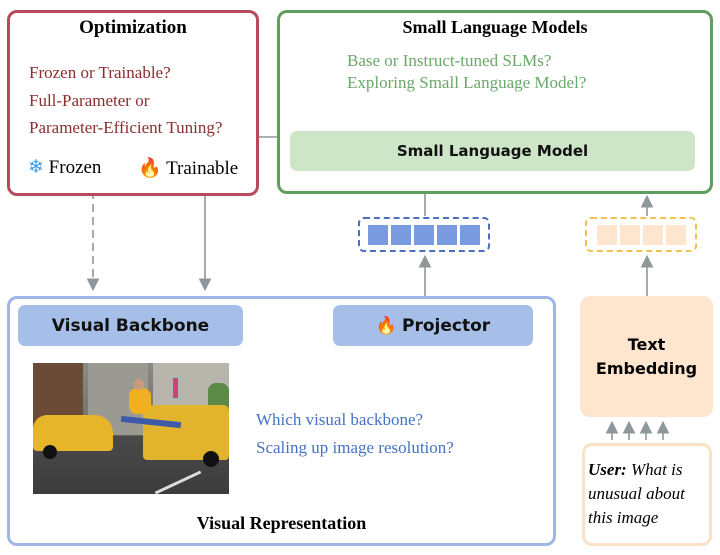 The height and width of the screenshot is (555, 720). What do you see at coordinates (623, 517) in the screenshot?
I see `user-prompt-text: this image` at bounding box center [623, 517].